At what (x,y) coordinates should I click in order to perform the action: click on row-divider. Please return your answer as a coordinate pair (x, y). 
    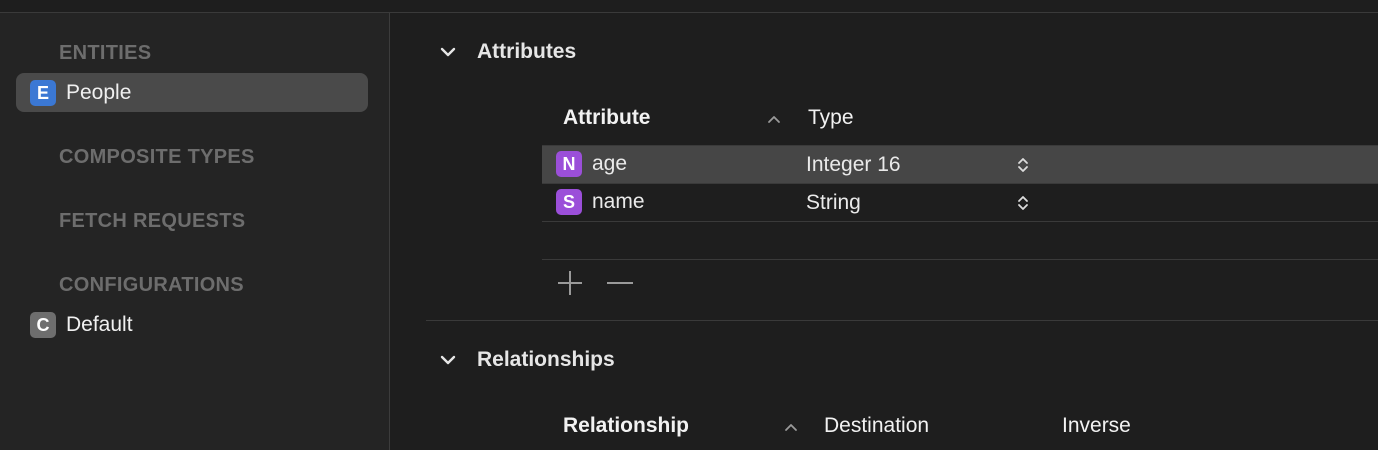
    Looking at the image, I should click on (960, 221).